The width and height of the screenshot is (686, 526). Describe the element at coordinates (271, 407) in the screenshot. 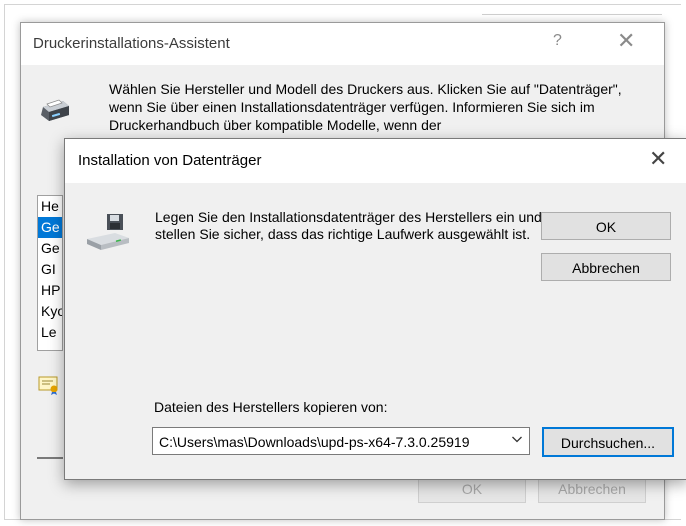

I see `copy-from-label: Dateien des Herstellers kopieren von:` at that location.